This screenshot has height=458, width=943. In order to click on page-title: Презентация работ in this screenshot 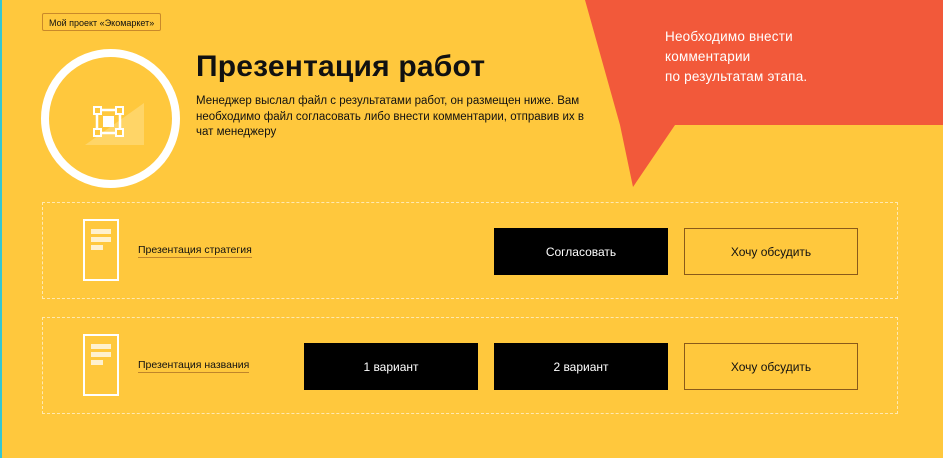, I will do `click(341, 66)`.